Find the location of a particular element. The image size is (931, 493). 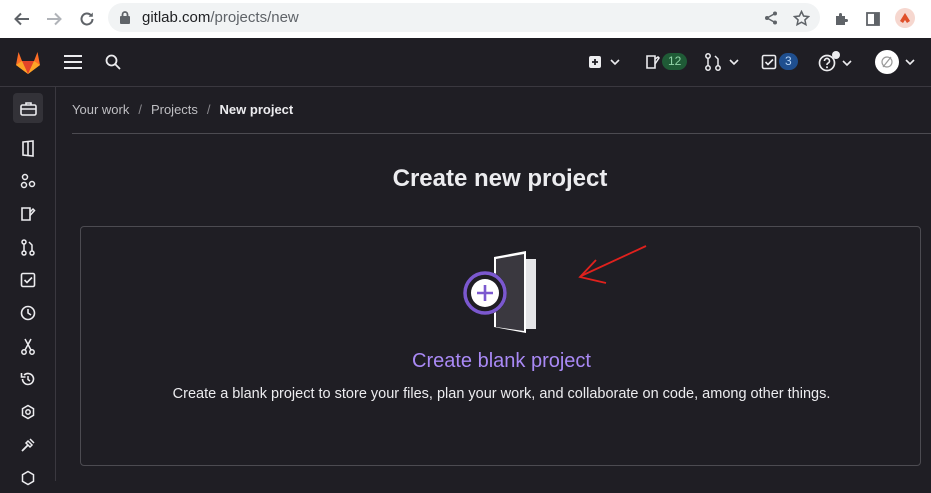

menu-icon is located at coordinates (73, 62).